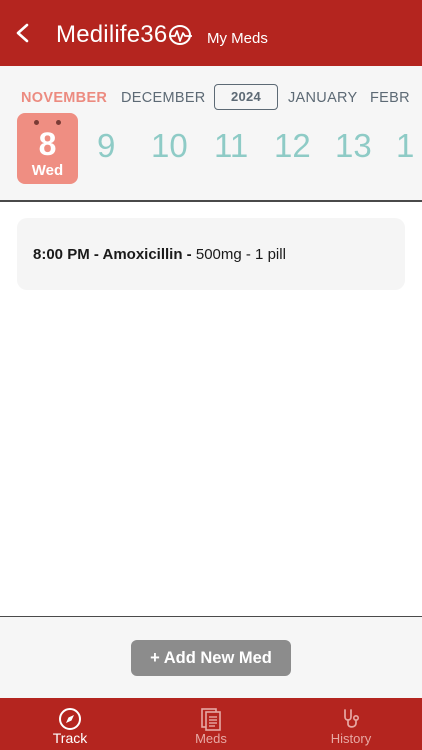  I want to click on selected-day: 8 Wed, so click(47, 148).